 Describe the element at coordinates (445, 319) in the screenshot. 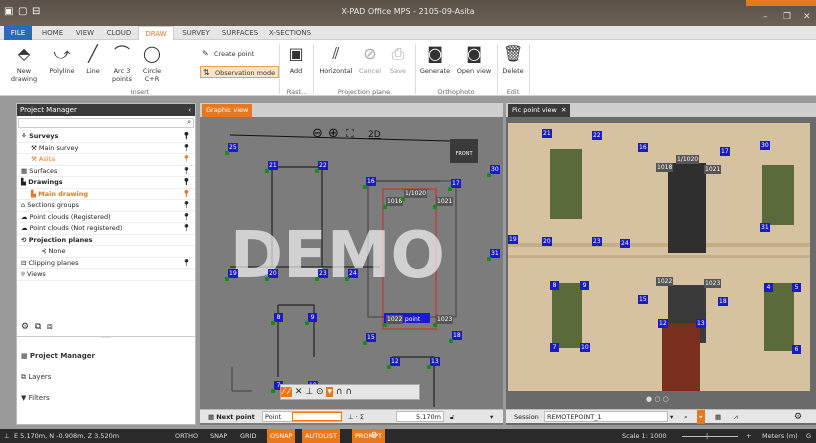

I see `point-label: 1023` at that location.